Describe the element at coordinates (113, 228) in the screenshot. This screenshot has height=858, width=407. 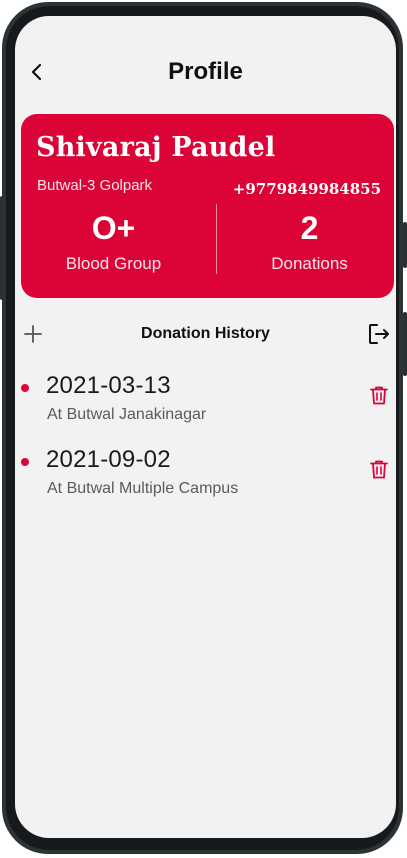
I see `blood-group-value: O+` at that location.